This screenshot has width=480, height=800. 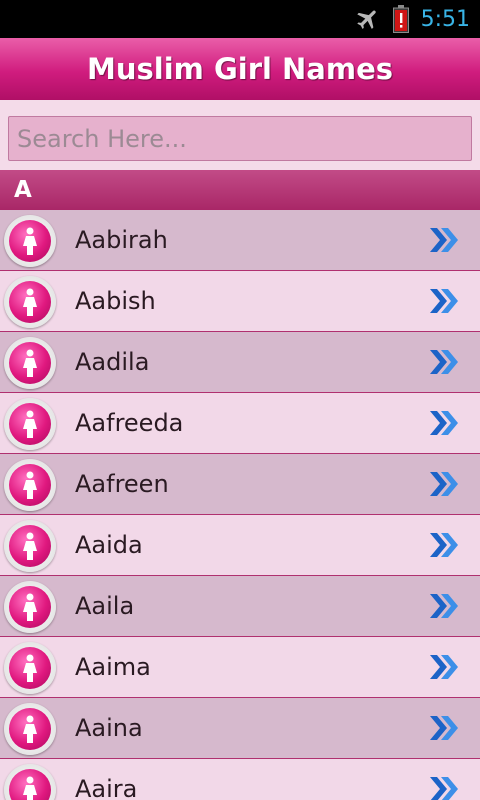 I want to click on search-area, so click(x=240, y=135).